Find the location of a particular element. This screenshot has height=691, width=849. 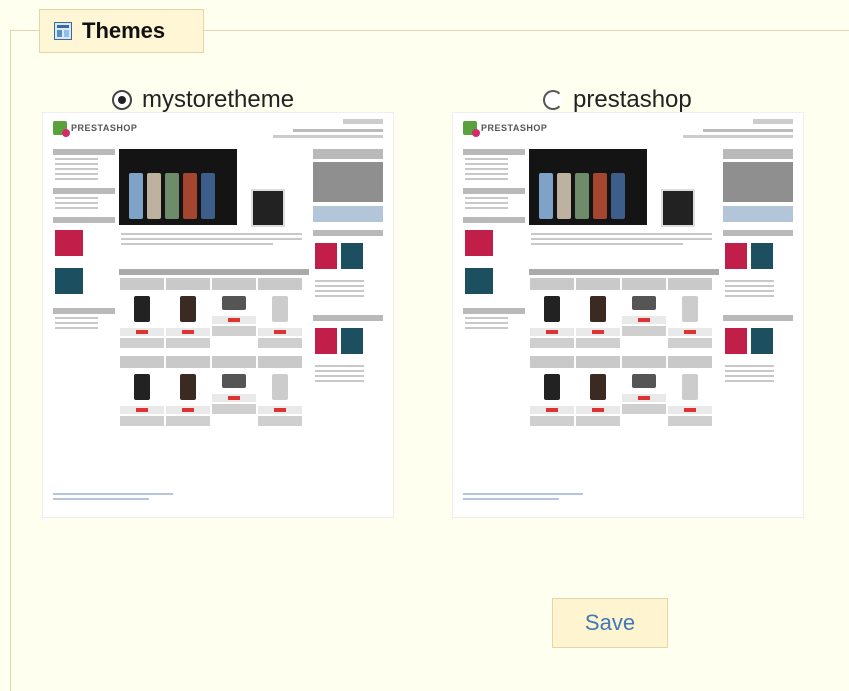

theme-label-prestashop: prestashop is located at coordinates (632, 99).